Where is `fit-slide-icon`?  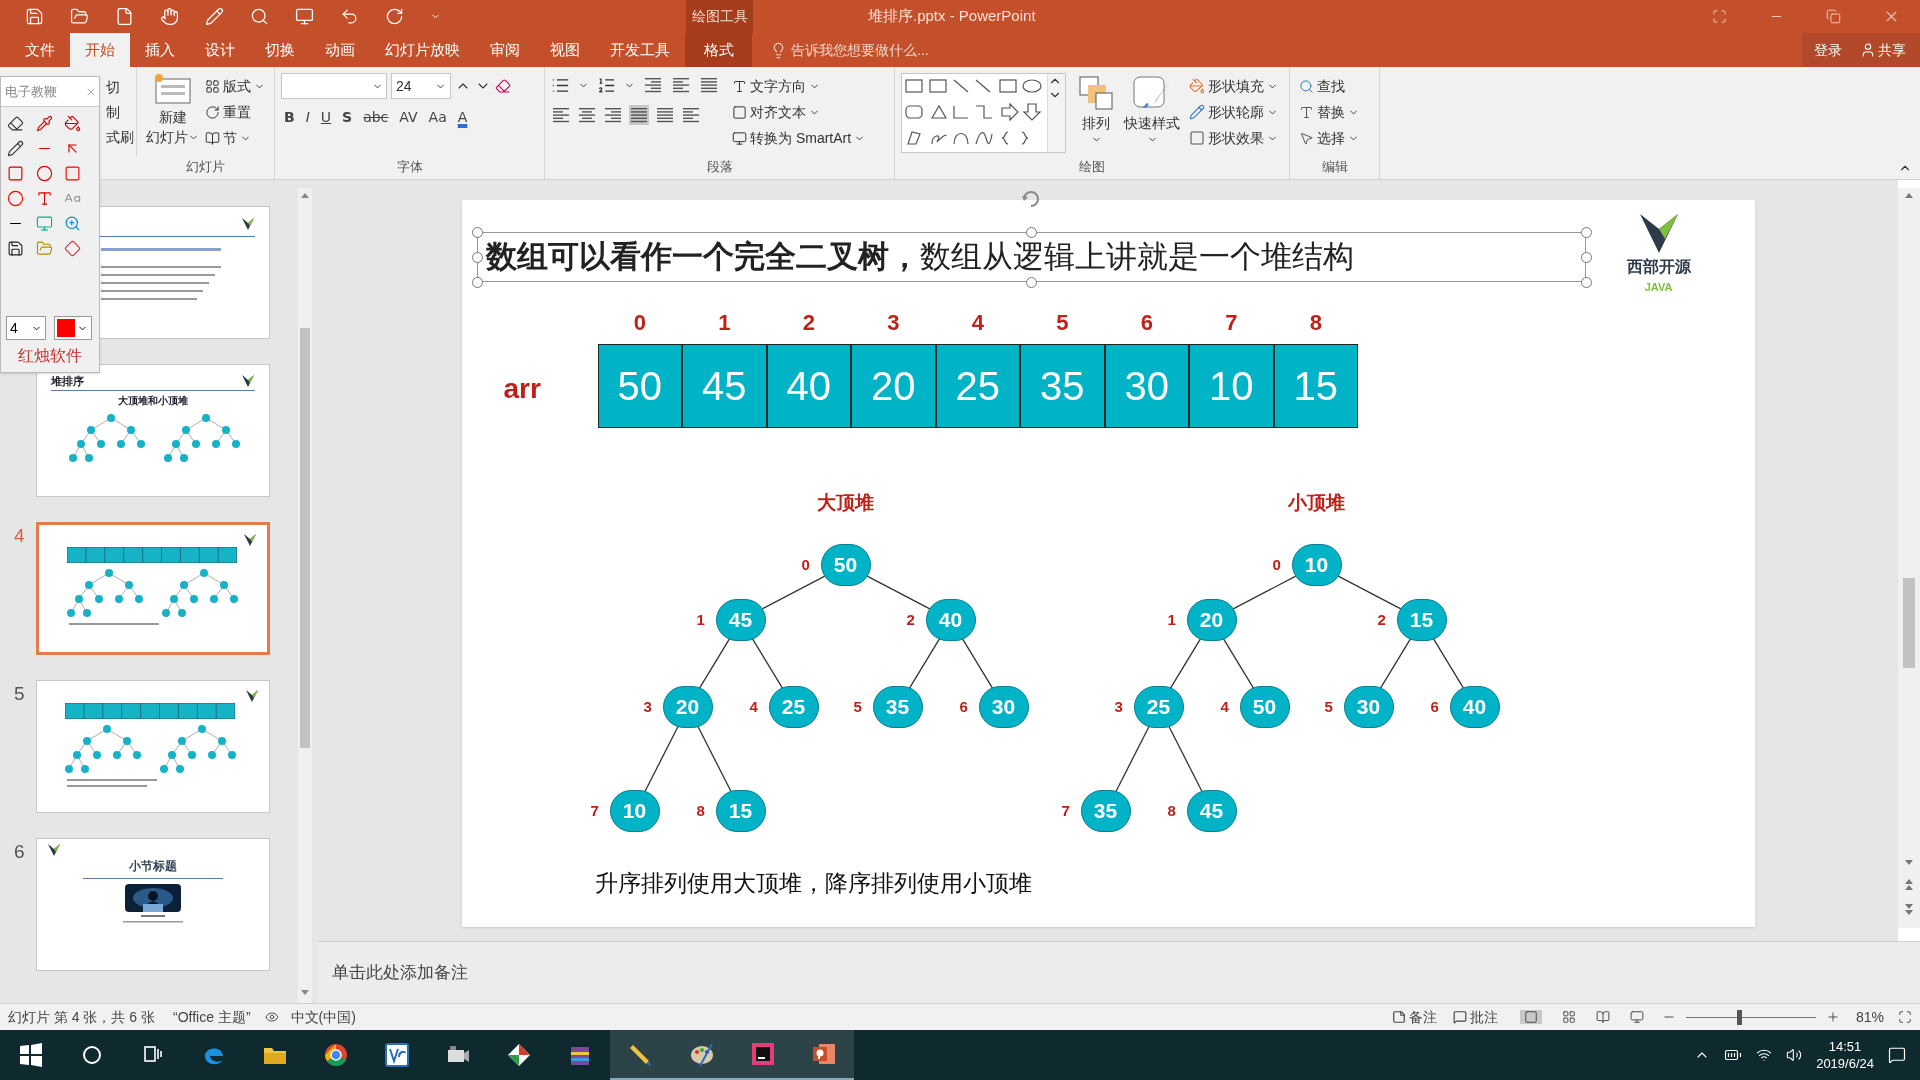 fit-slide-icon is located at coordinates (1905, 1017).